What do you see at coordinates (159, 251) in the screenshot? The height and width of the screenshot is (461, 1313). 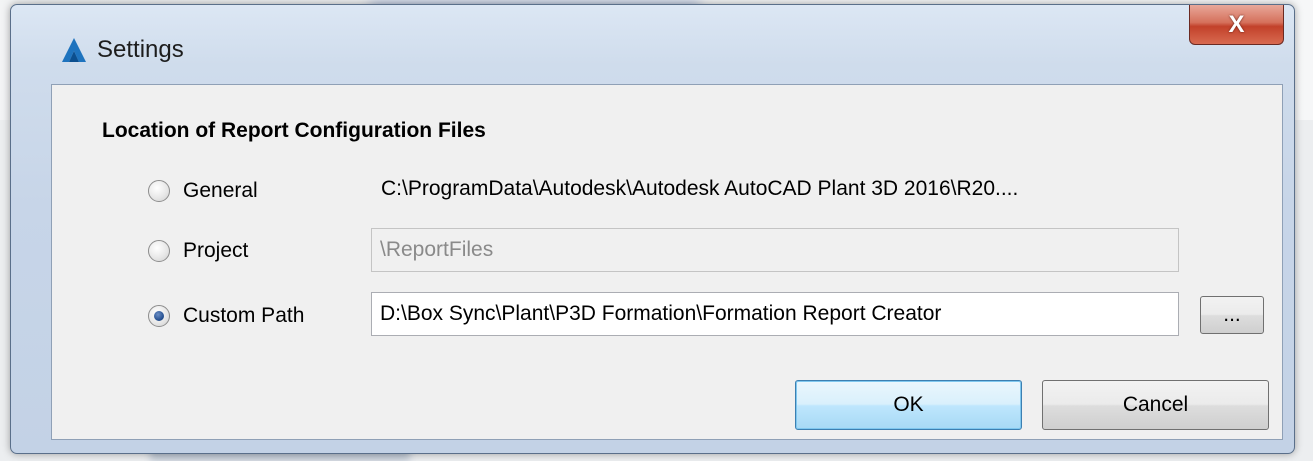 I see `radio-project` at bounding box center [159, 251].